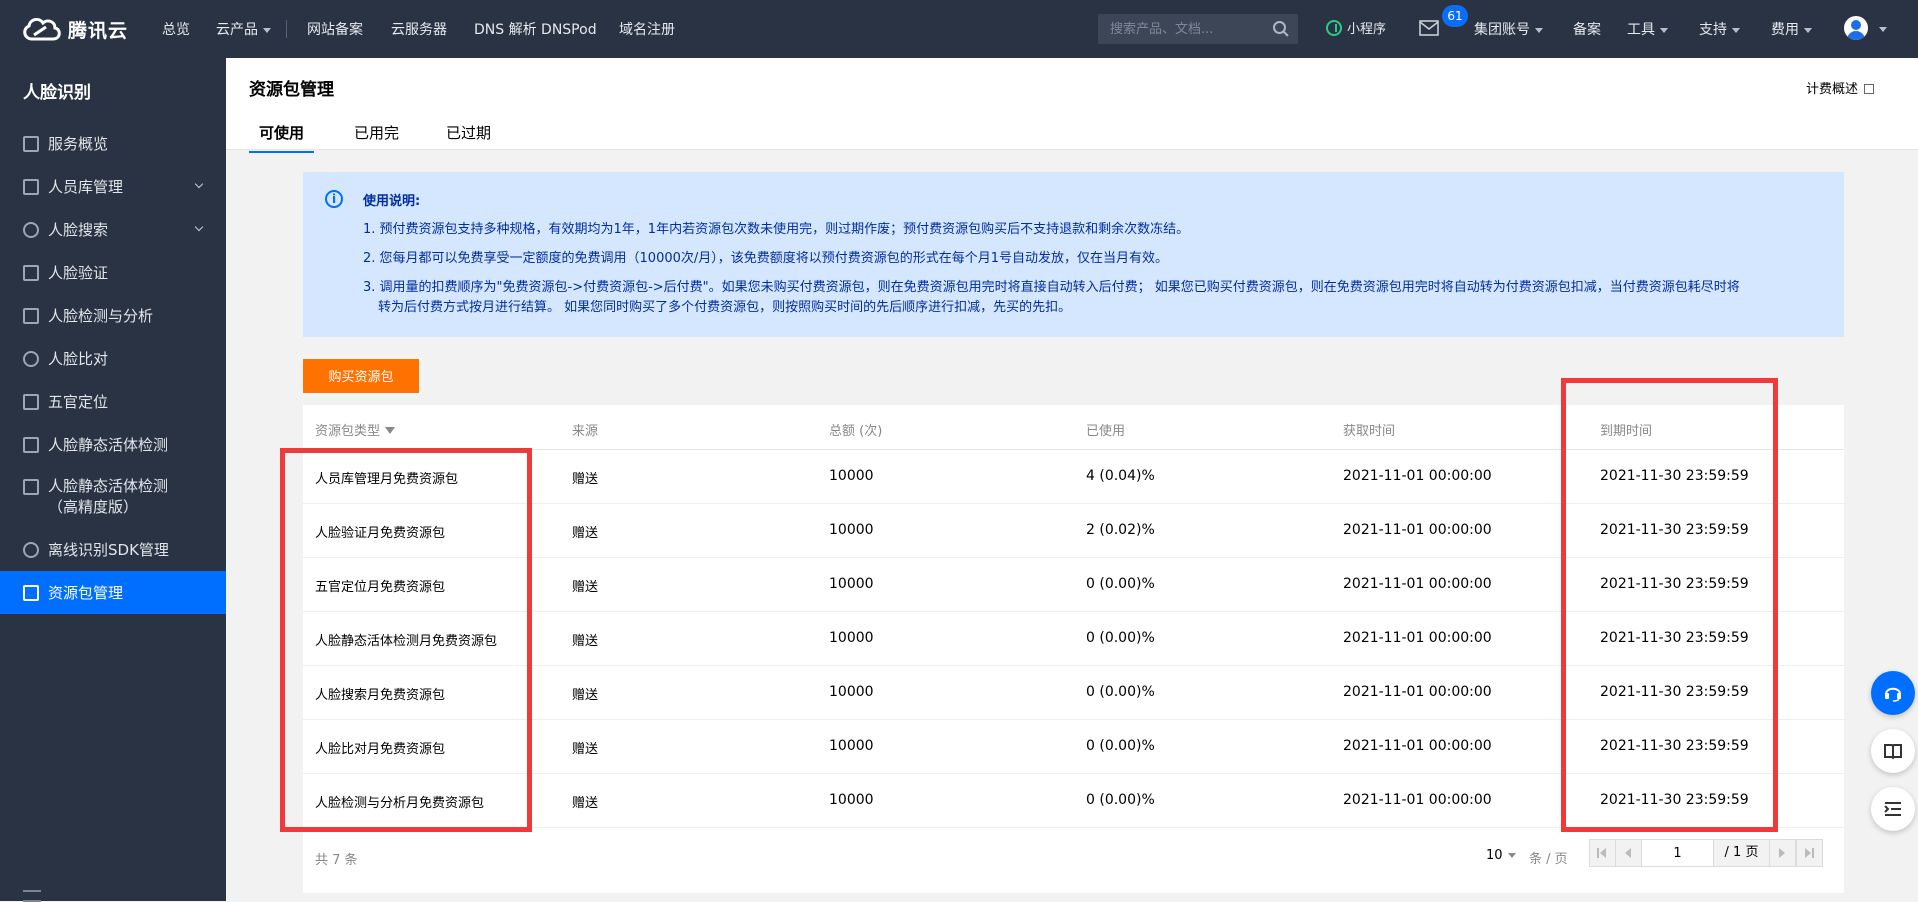  Describe the element at coordinates (31, 315) in the screenshot. I see `image-icon` at that location.